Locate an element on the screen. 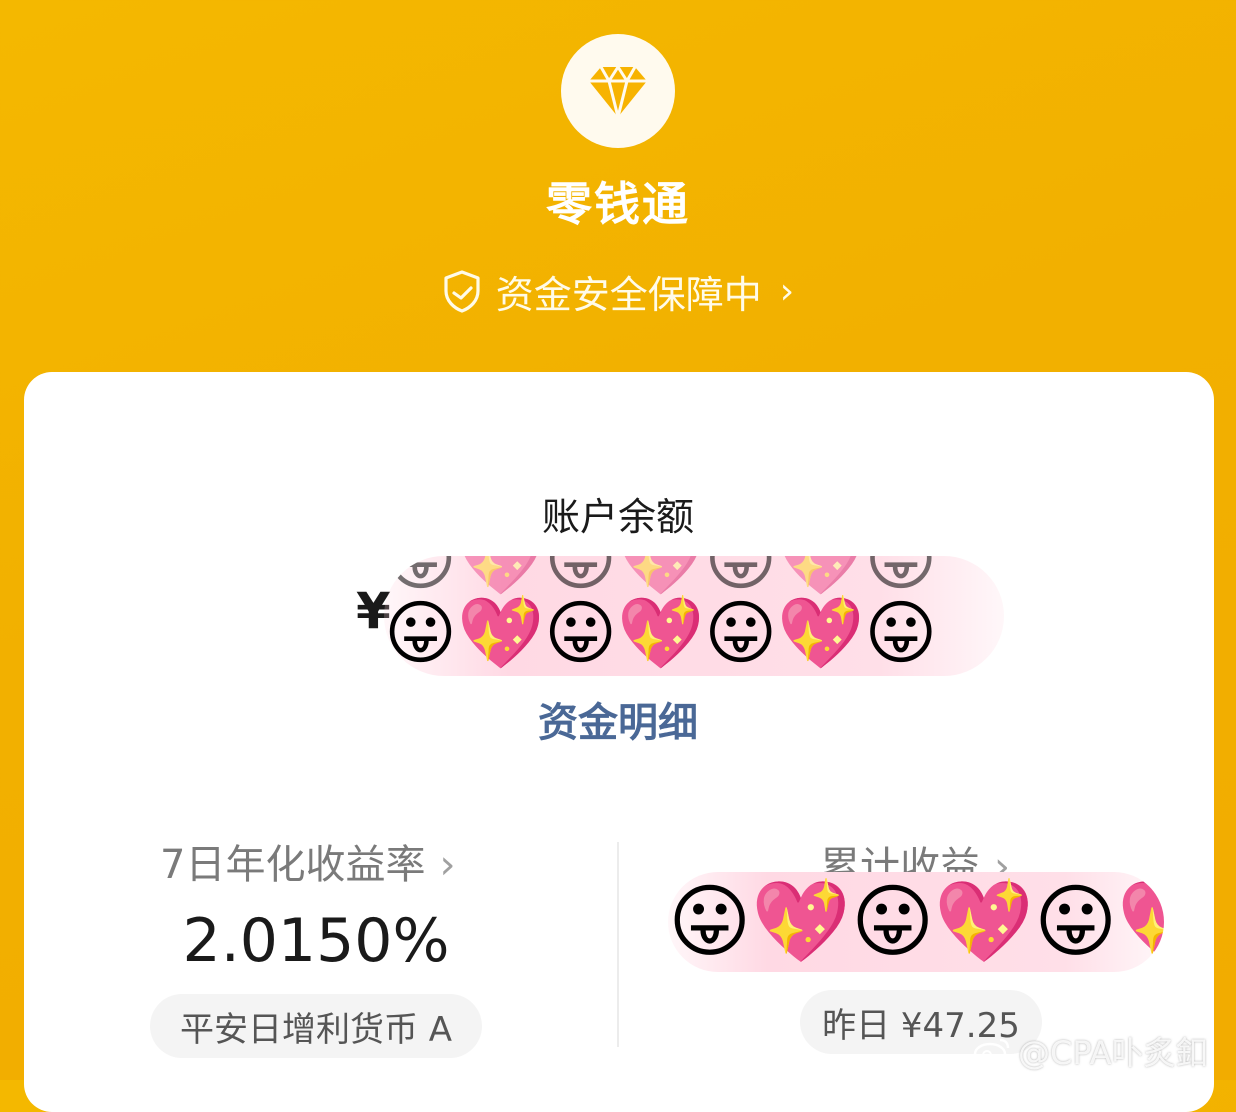  app-logo is located at coordinates (618, 91).